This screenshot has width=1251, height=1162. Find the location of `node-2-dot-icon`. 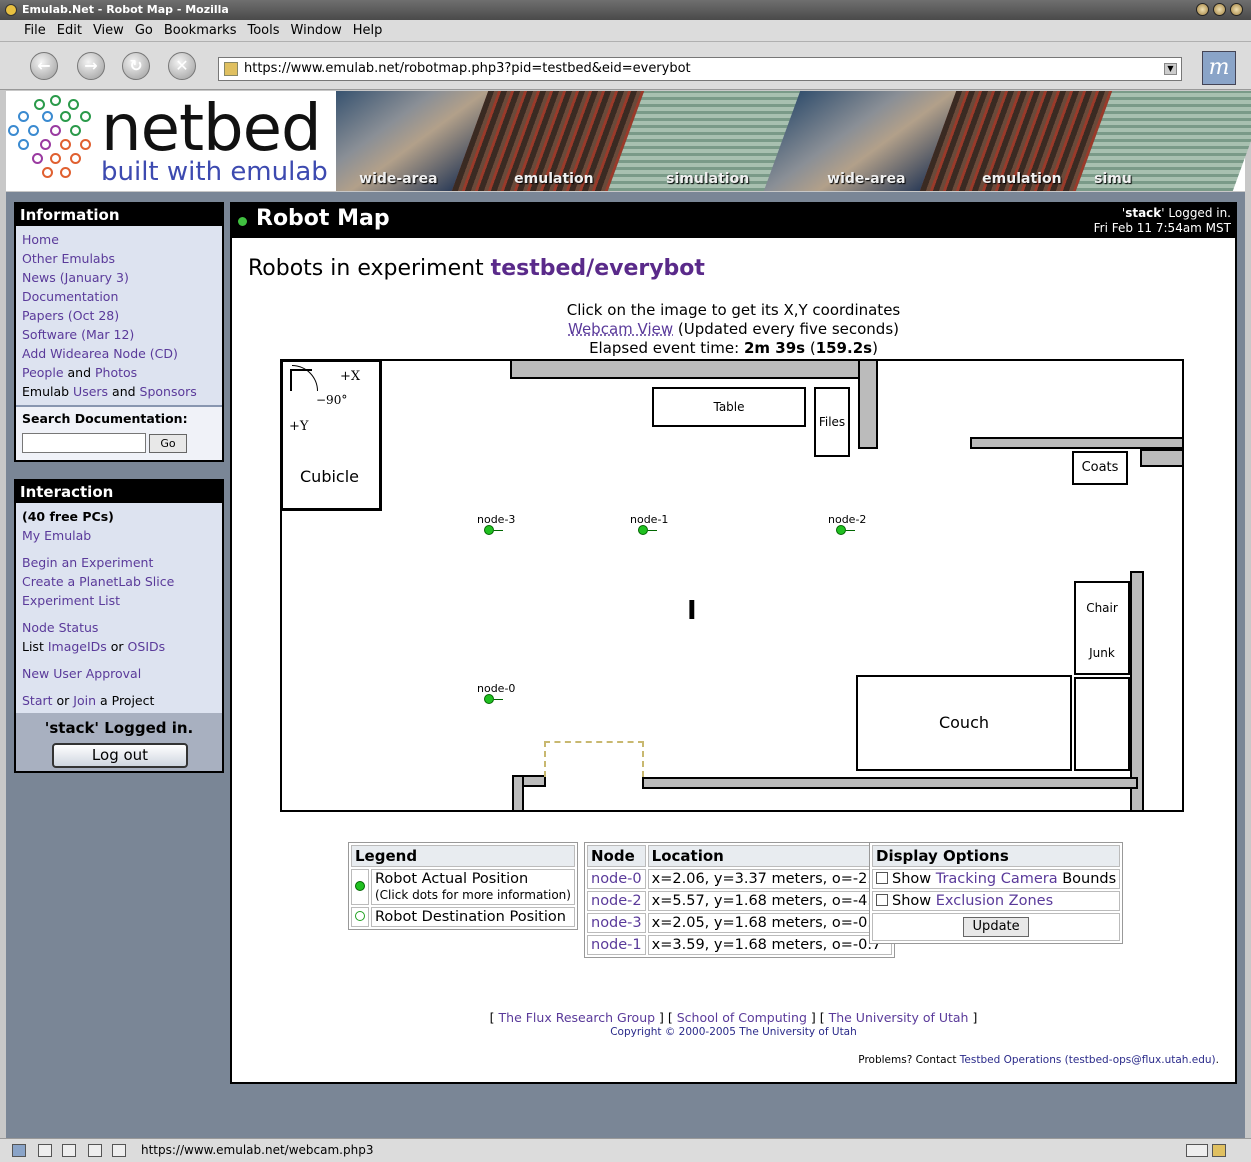

node-2-dot-icon is located at coordinates (841, 530).